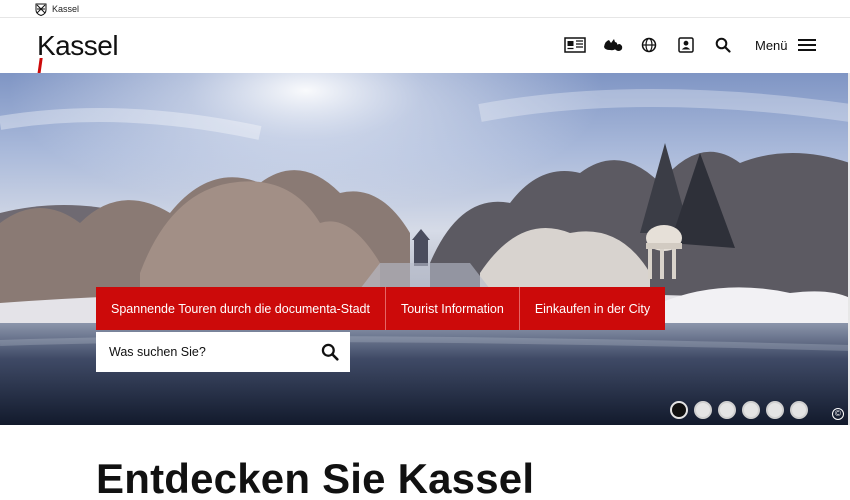  I want to click on hero-search-button-icon, so click(330, 352).